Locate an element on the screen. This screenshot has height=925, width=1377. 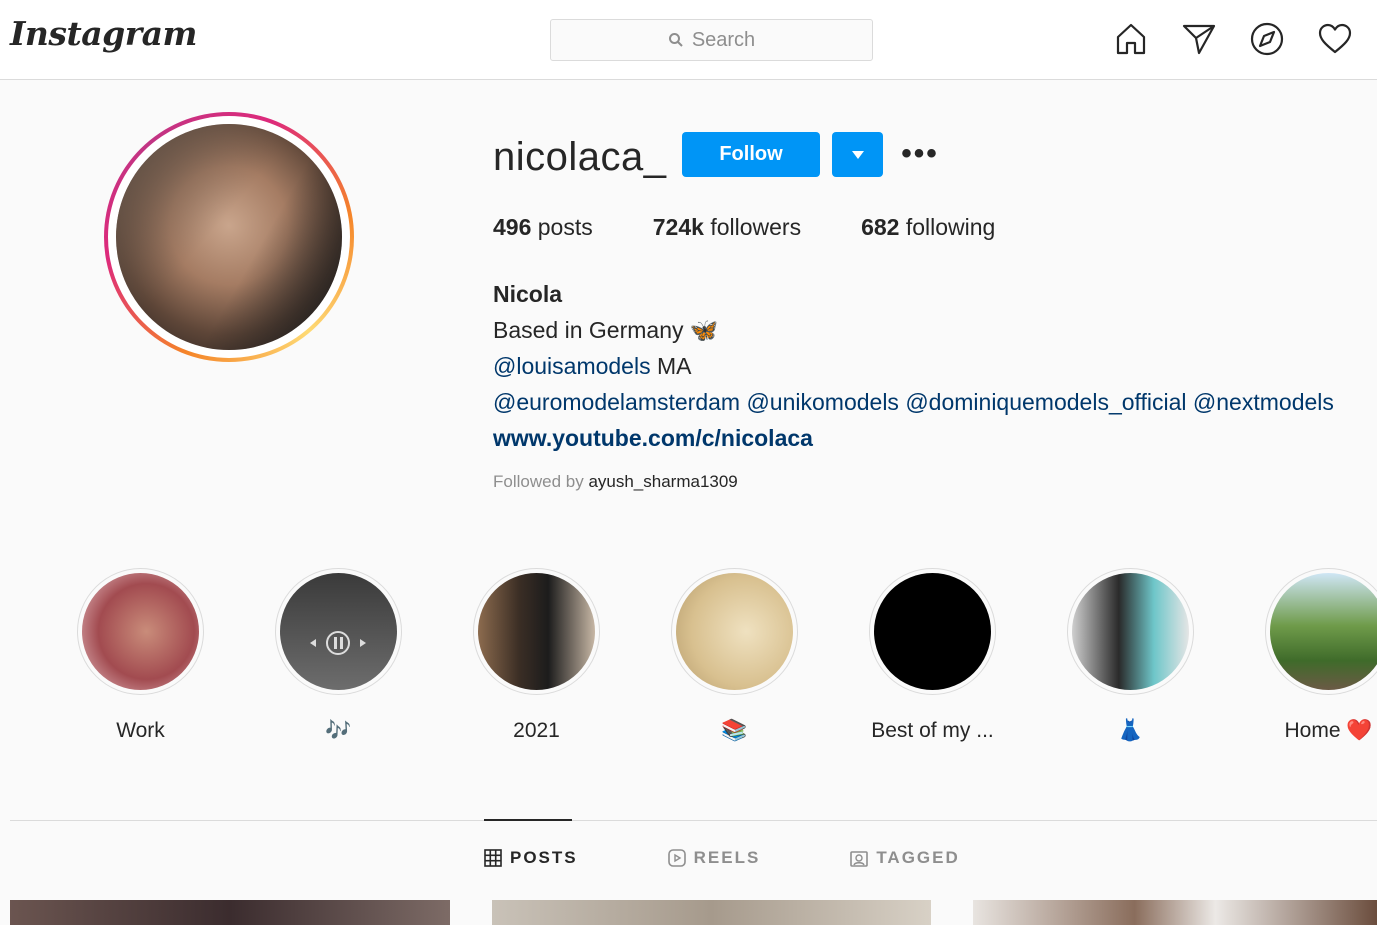
tab-label: REELS is located at coordinates (727, 857).